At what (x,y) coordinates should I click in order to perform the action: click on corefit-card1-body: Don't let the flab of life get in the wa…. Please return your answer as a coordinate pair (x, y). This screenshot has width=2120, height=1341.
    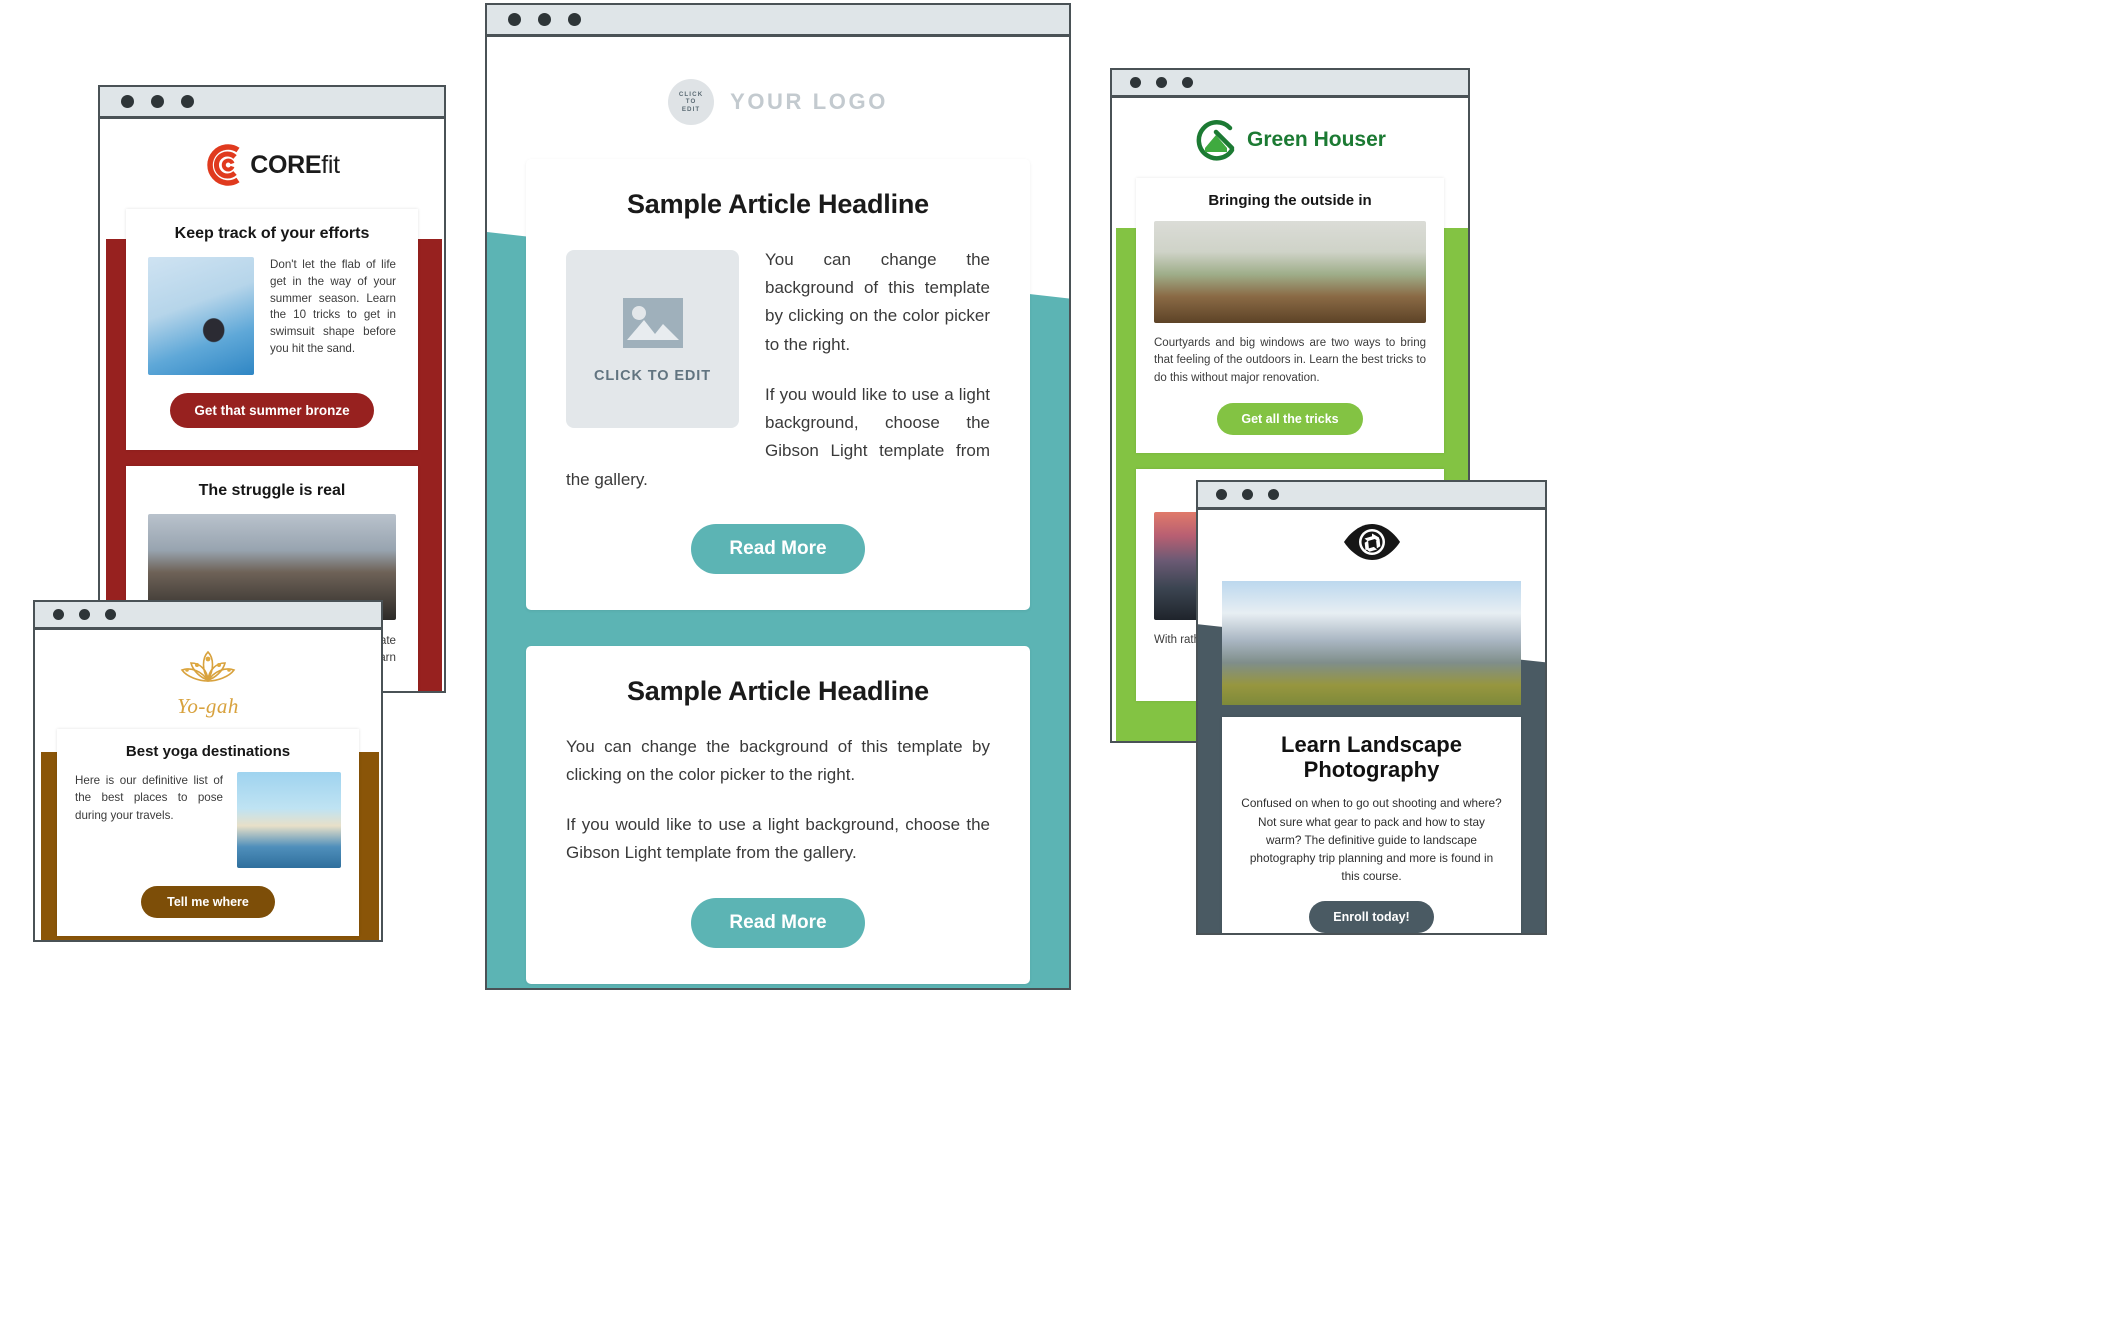
    Looking at the image, I should click on (333, 306).